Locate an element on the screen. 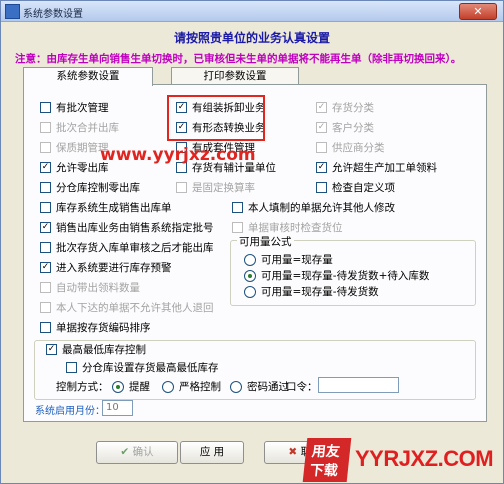 This screenshot has width=504, height=484. checkbox-c3-1: ✓ 客户分类 is located at coordinates (345, 127).